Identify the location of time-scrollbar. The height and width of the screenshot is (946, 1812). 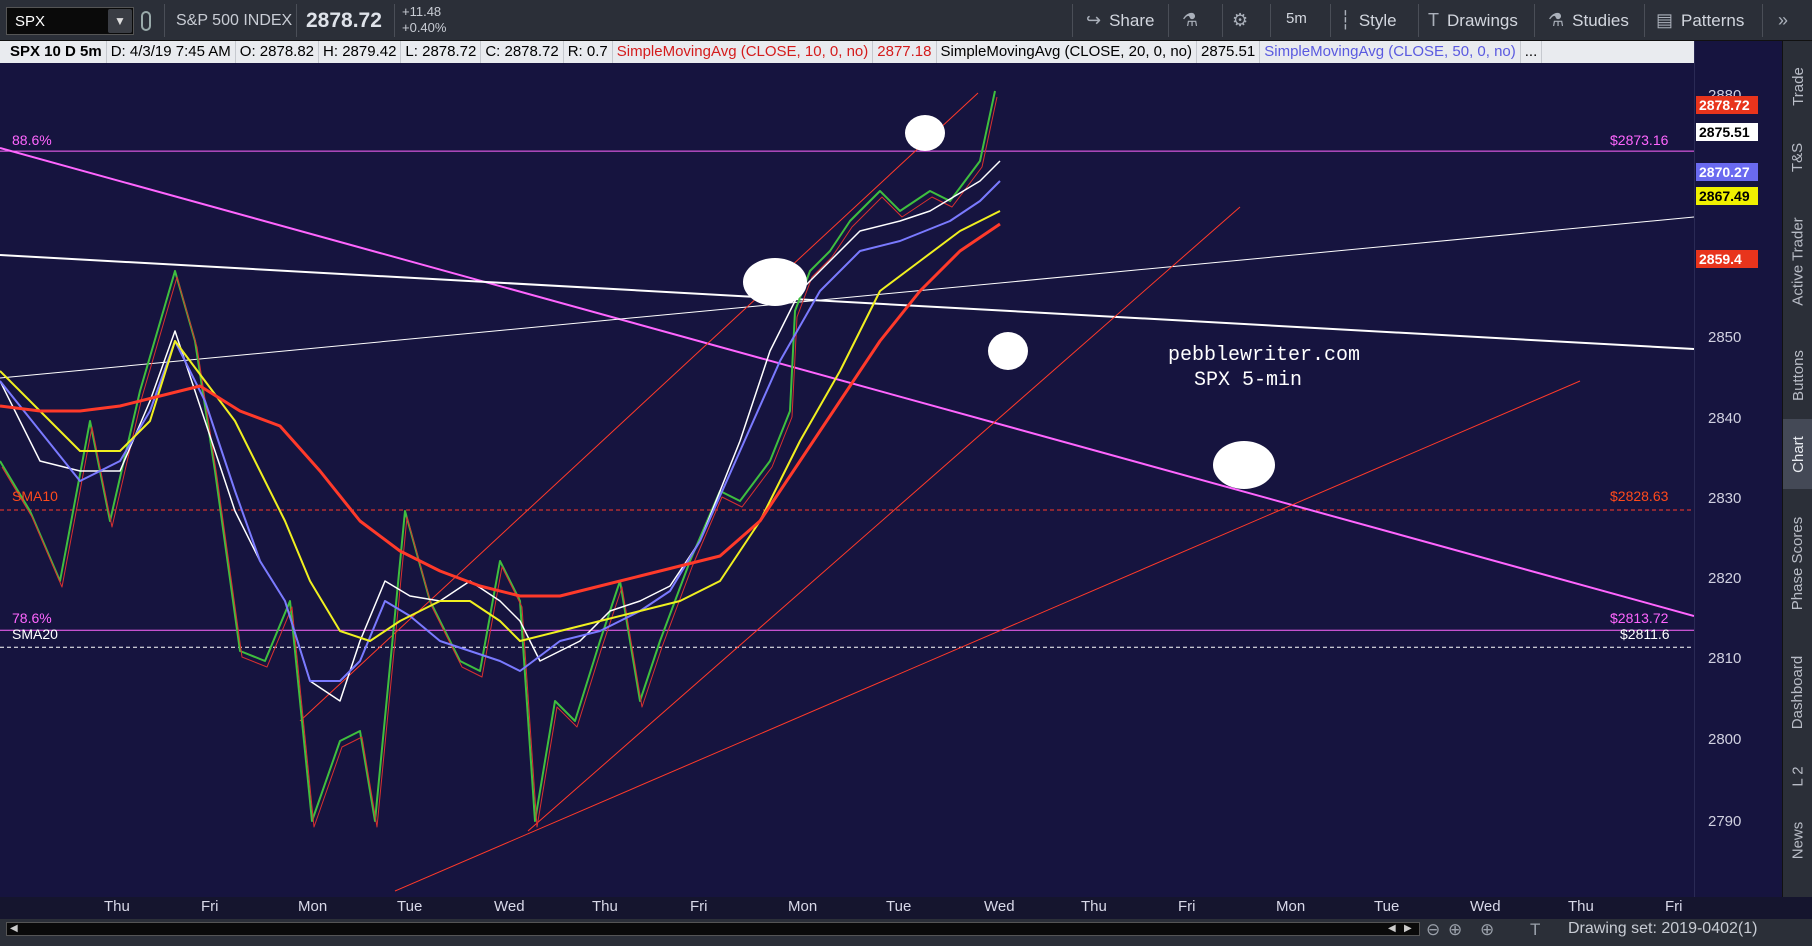
(713, 929).